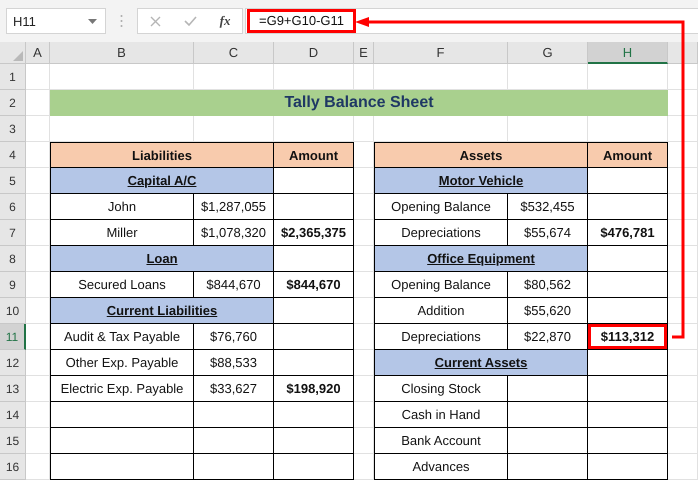 The width and height of the screenshot is (698, 486). Describe the element at coordinates (92, 21) in the screenshot. I see `dropdown-caret-icon` at that location.